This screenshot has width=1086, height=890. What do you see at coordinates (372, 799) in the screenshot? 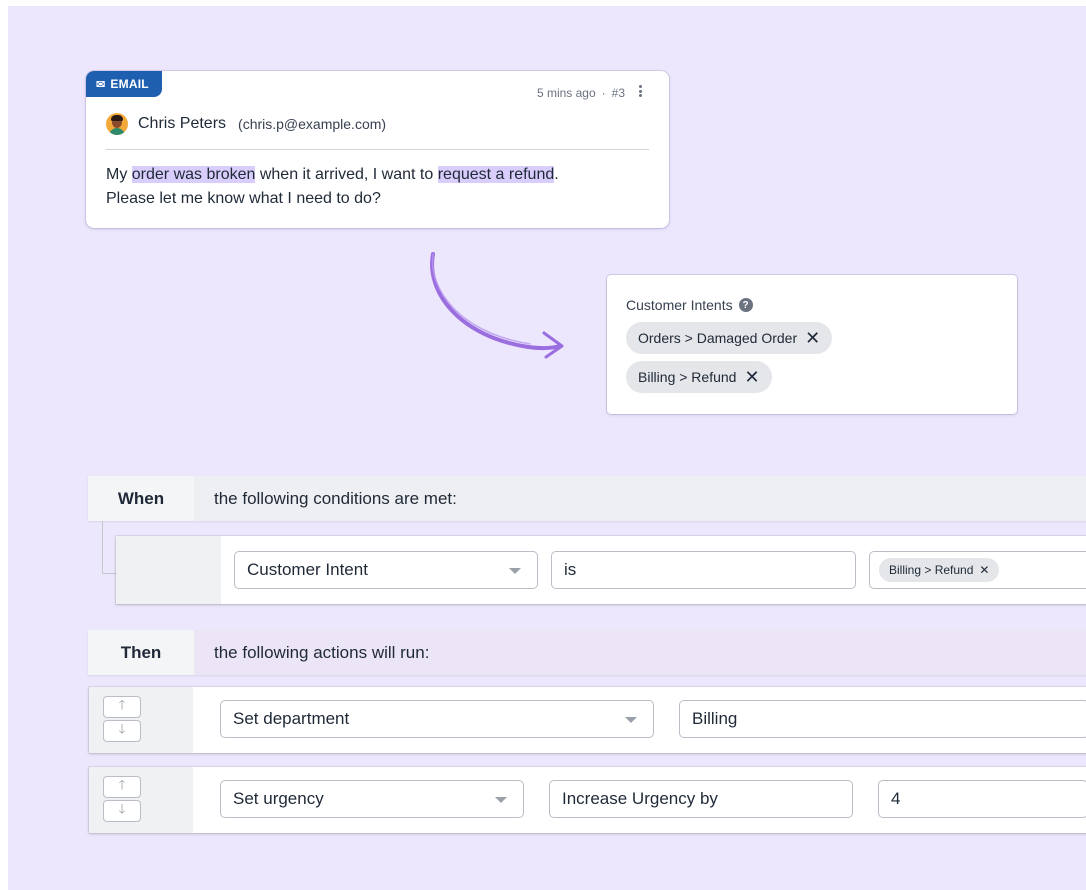
I see `action-type-select: Set urgency` at bounding box center [372, 799].